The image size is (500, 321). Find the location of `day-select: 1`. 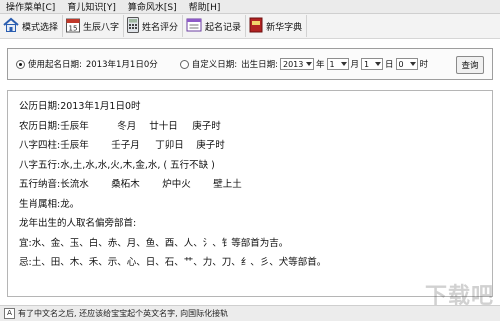

day-select: 1 is located at coordinates (372, 64).